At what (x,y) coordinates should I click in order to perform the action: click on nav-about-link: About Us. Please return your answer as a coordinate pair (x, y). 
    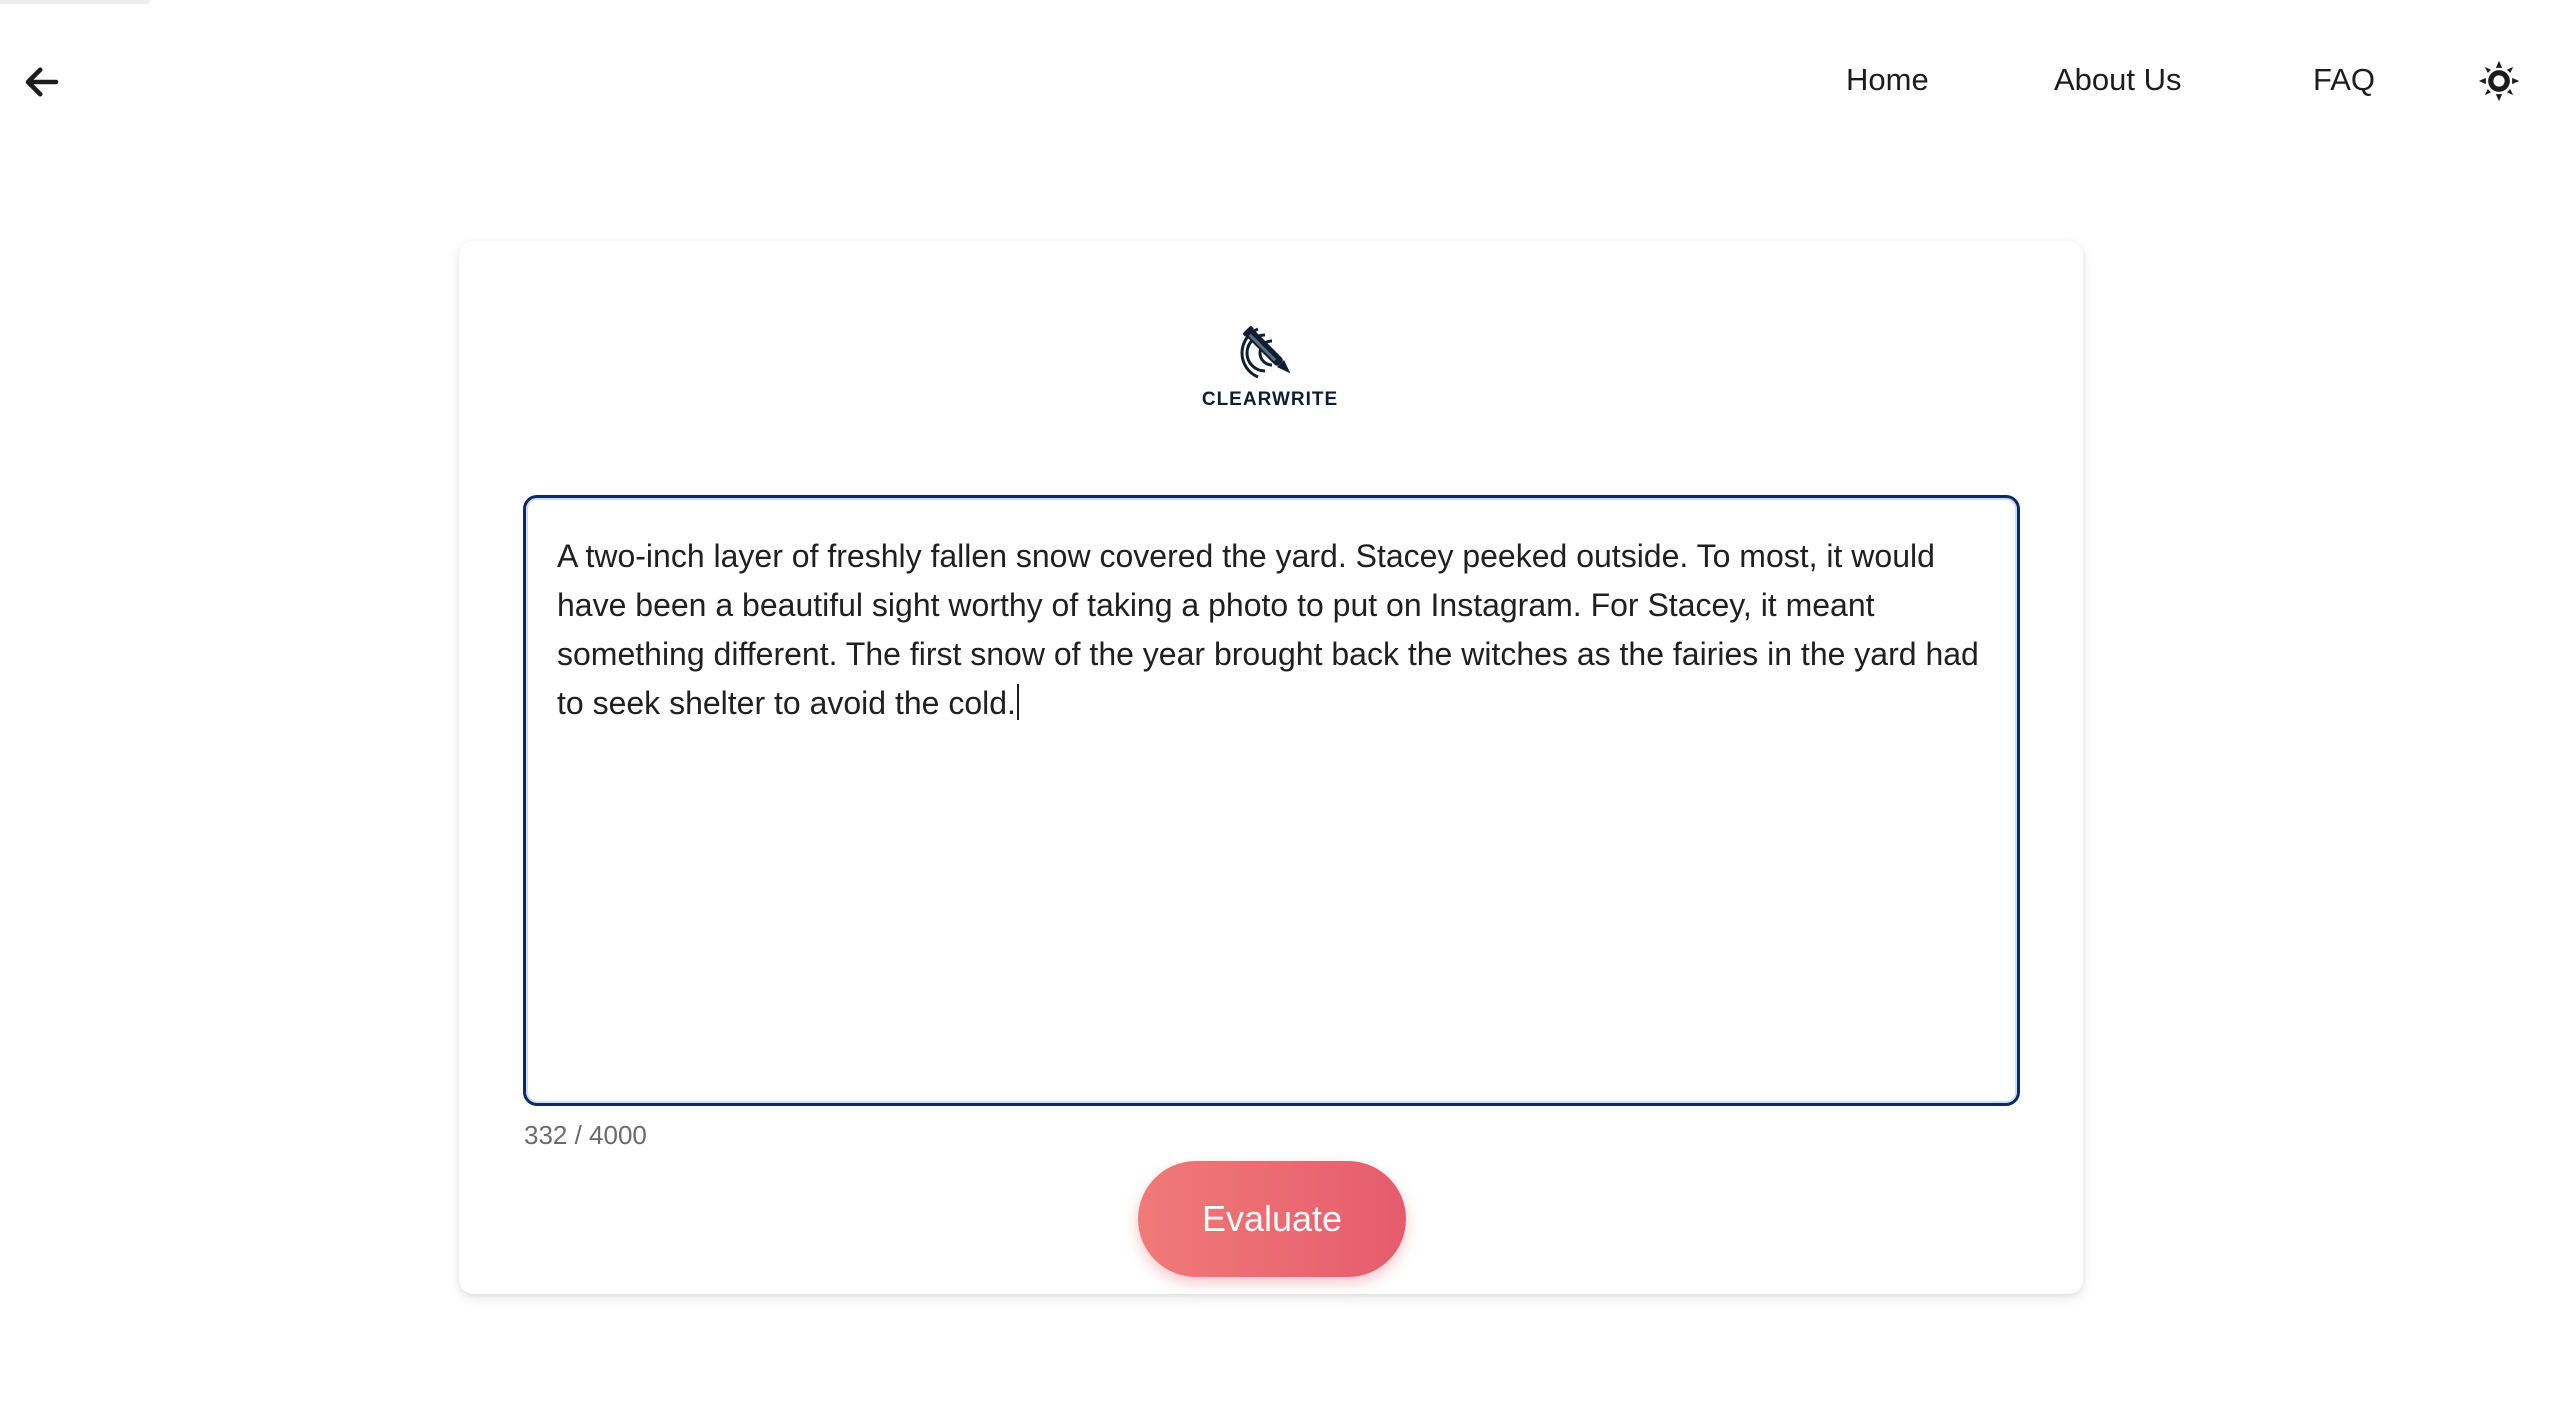
    Looking at the image, I should click on (2118, 80).